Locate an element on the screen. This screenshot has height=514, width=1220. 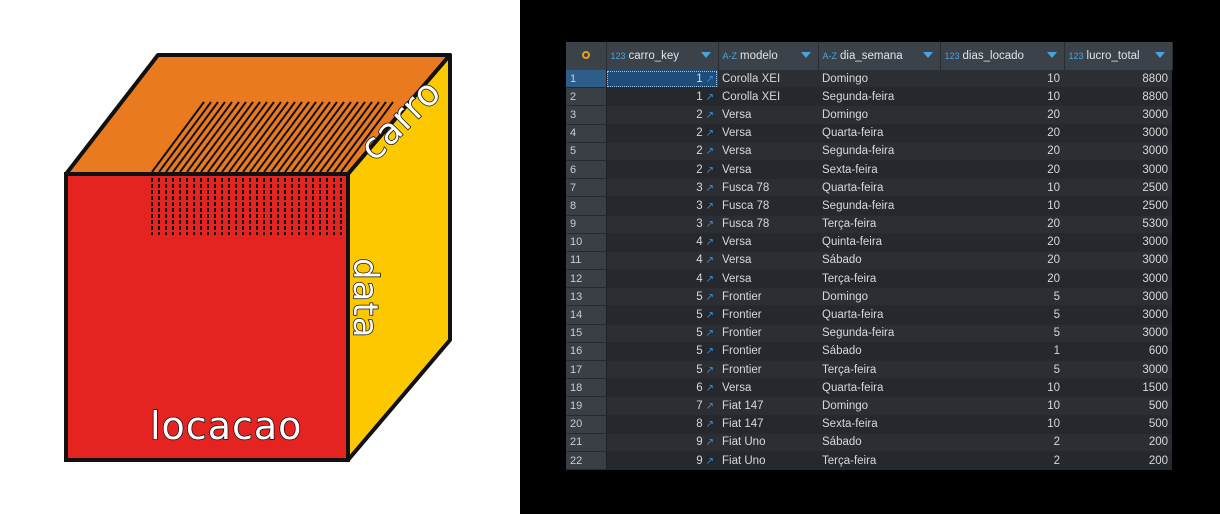
row-number: 16 is located at coordinates (586, 352).